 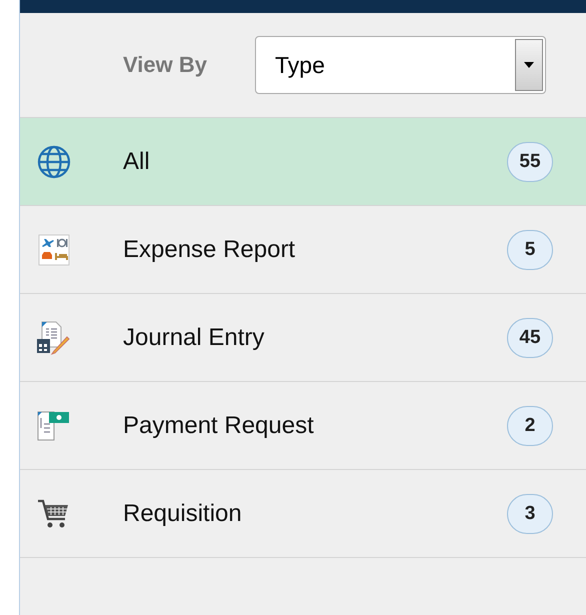 What do you see at coordinates (400, 65) in the screenshot?
I see `view-by-dropdown: Type` at bounding box center [400, 65].